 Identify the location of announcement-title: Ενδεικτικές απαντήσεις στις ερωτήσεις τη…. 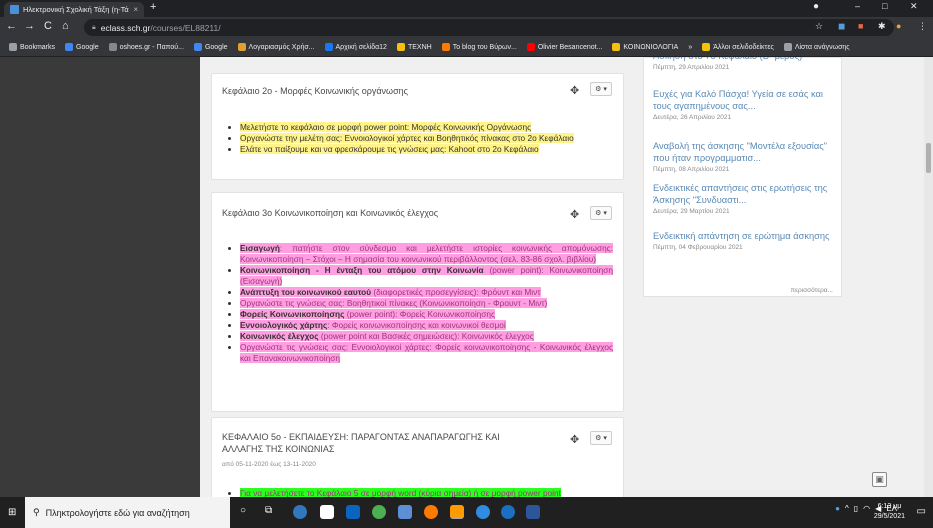
(744, 194).